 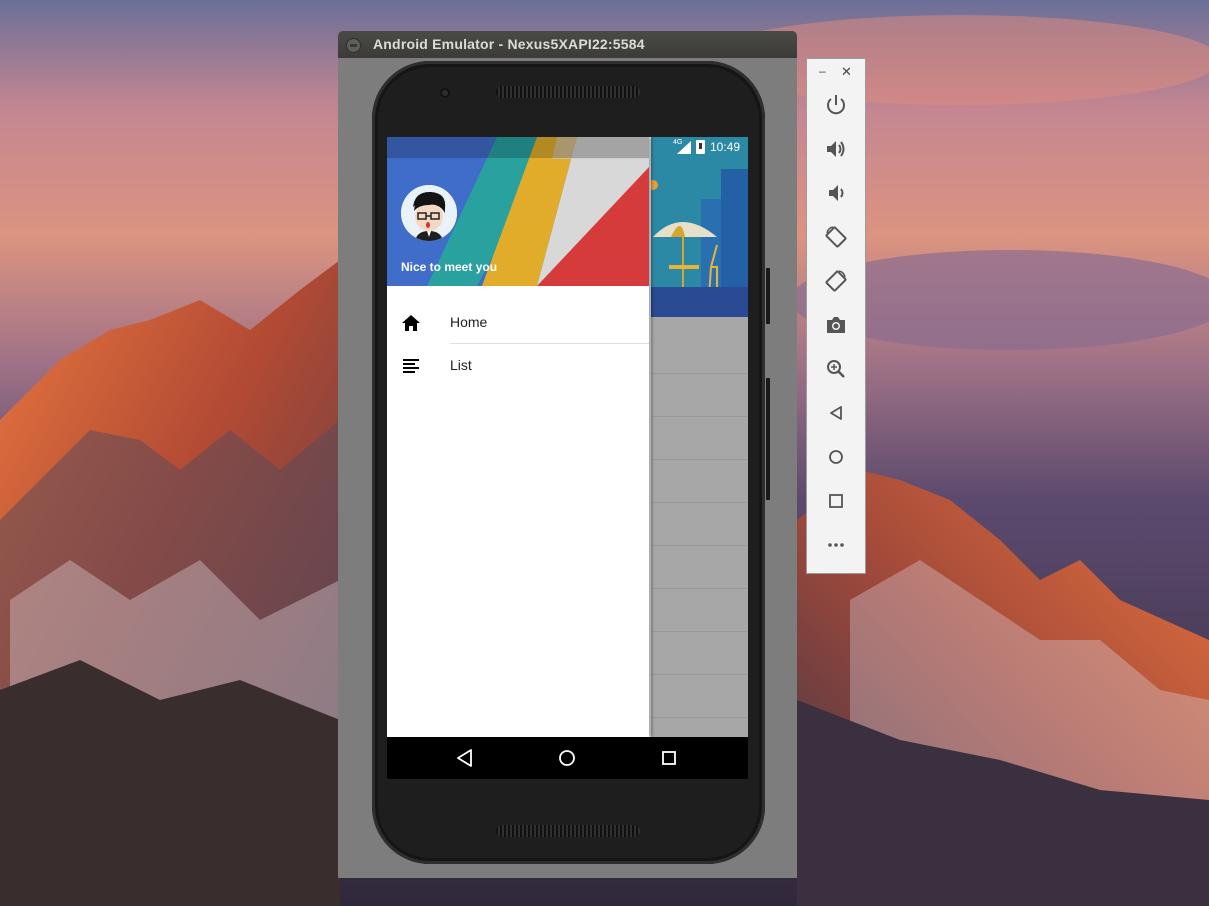 What do you see at coordinates (836, 281) in the screenshot?
I see `rotate-right-icon` at bounding box center [836, 281].